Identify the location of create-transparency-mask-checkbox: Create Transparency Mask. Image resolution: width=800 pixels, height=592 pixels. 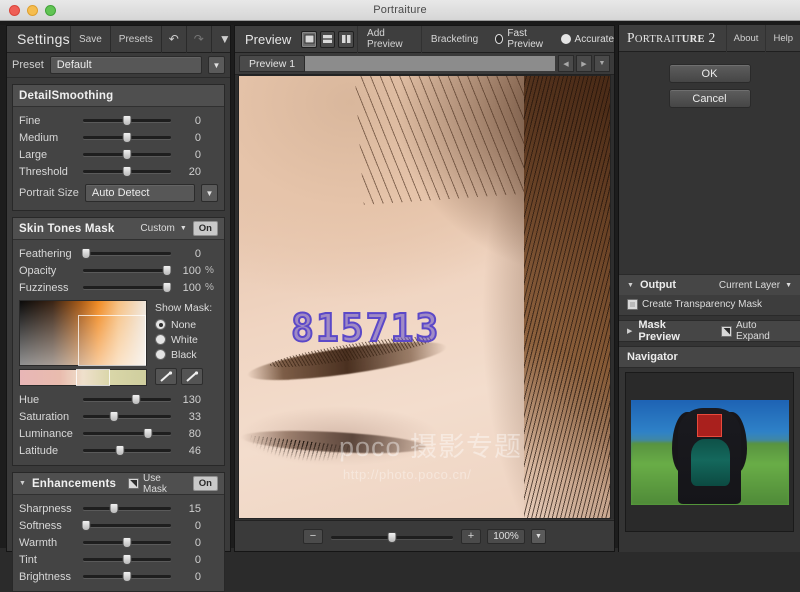
(709, 304).